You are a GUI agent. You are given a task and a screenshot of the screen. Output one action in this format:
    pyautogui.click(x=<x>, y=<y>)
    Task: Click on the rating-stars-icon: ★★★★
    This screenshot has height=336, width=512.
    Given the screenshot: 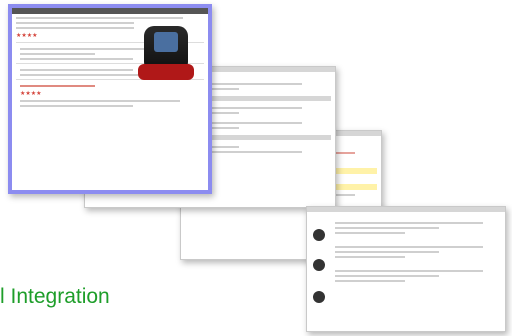 What is the action you would take?
    pyautogui.click(x=31, y=94)
    